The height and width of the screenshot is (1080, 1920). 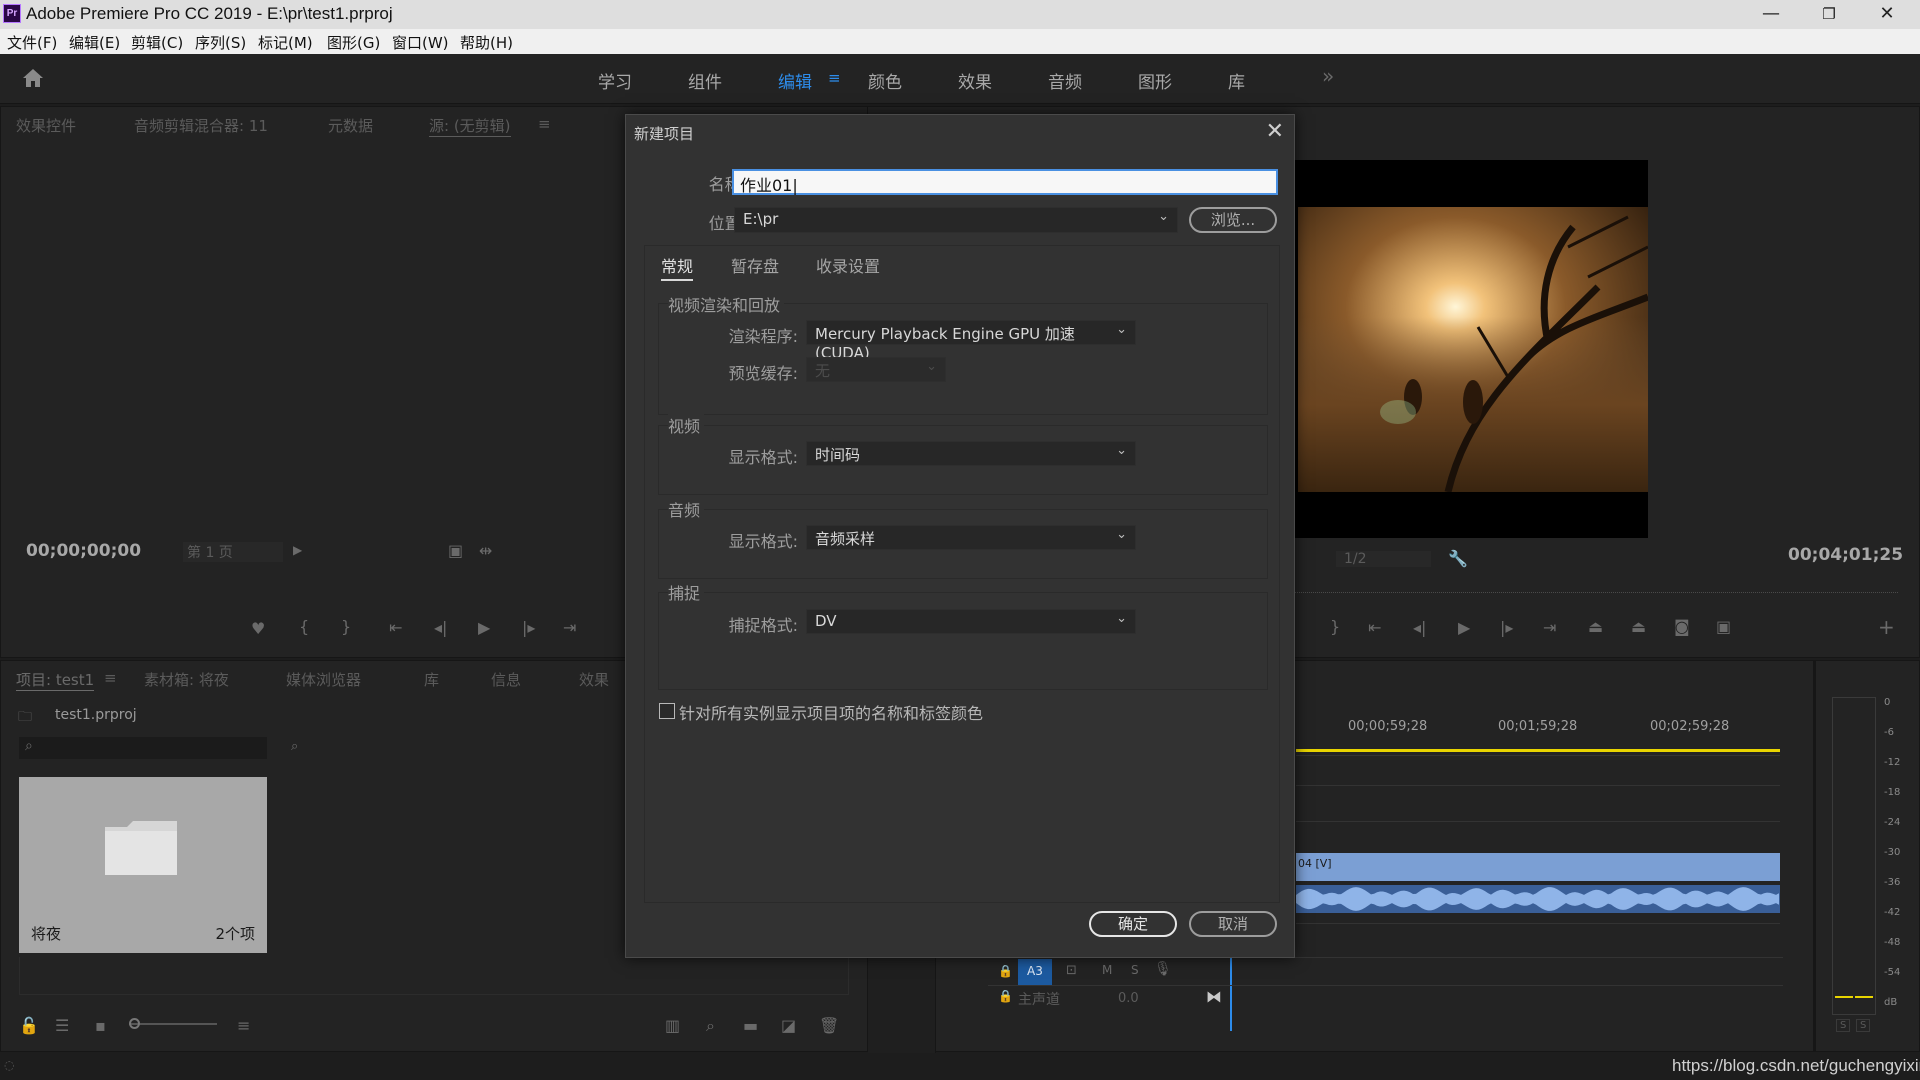 I want to click on zoom-slider-handle, so click(x=134, y=1023).